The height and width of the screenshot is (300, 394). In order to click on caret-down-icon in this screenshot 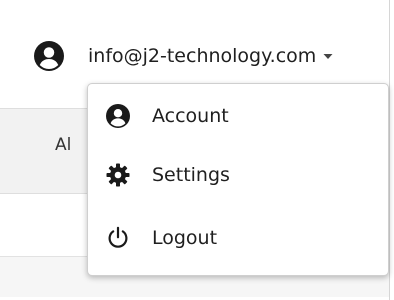, I will do `click(328, 56)`.